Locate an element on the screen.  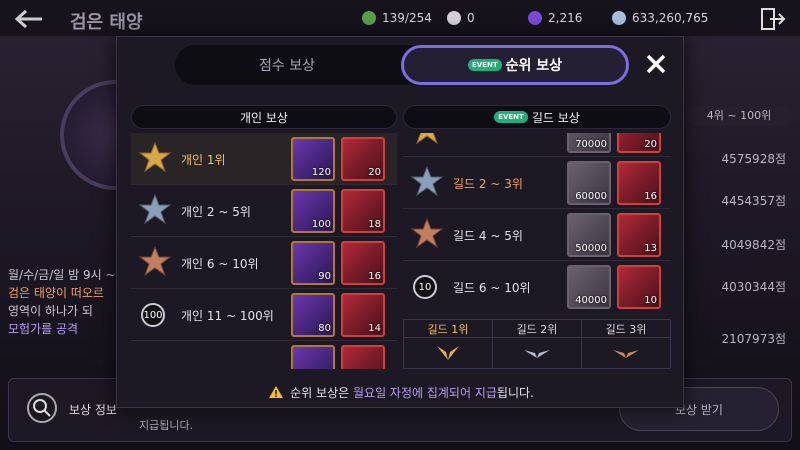
bronze-wing-icon is located at coordinates (626, 353).